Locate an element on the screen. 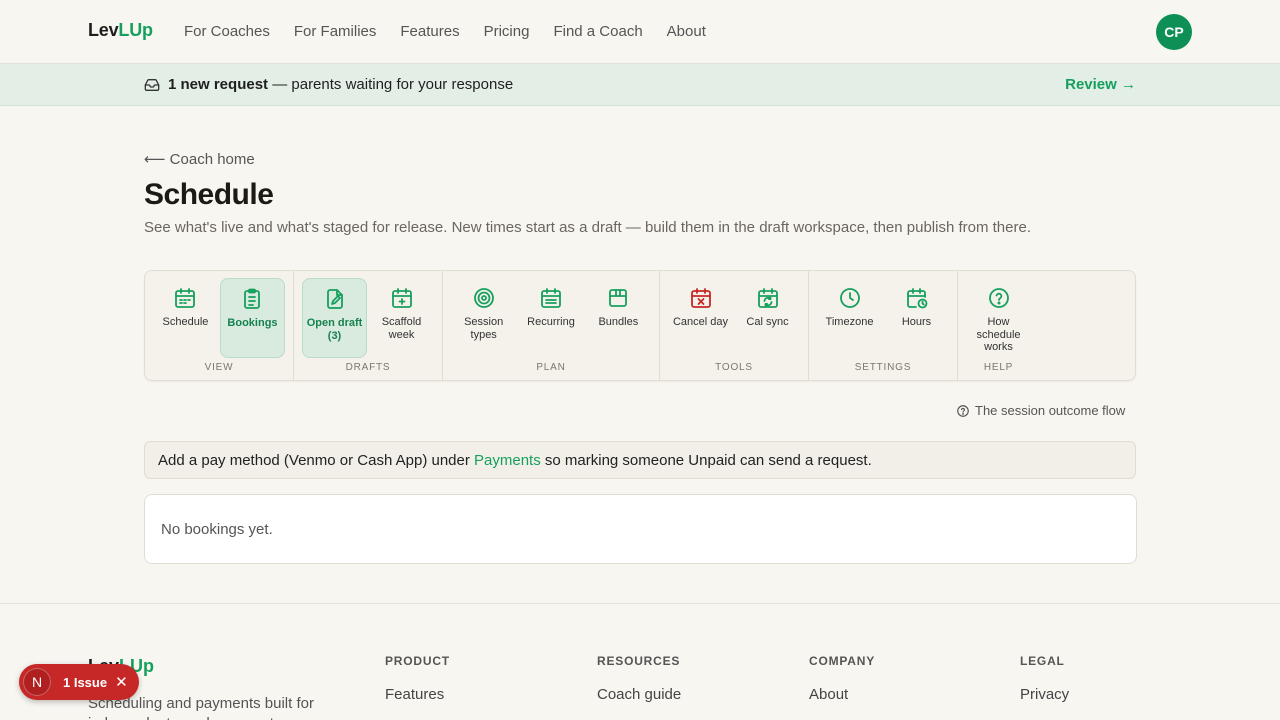  edit-document-icon is located at coordinates (334, 299).